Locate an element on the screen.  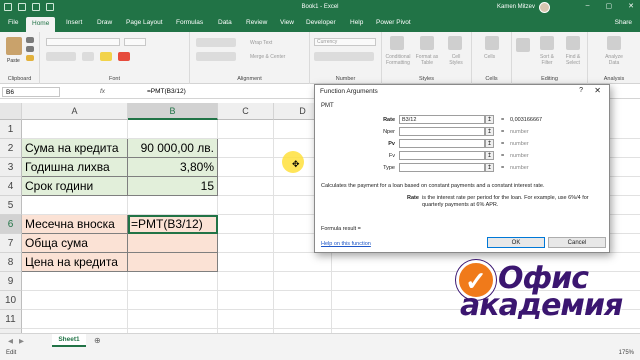
cell-styles-icon is located at coordinates (455, 43).